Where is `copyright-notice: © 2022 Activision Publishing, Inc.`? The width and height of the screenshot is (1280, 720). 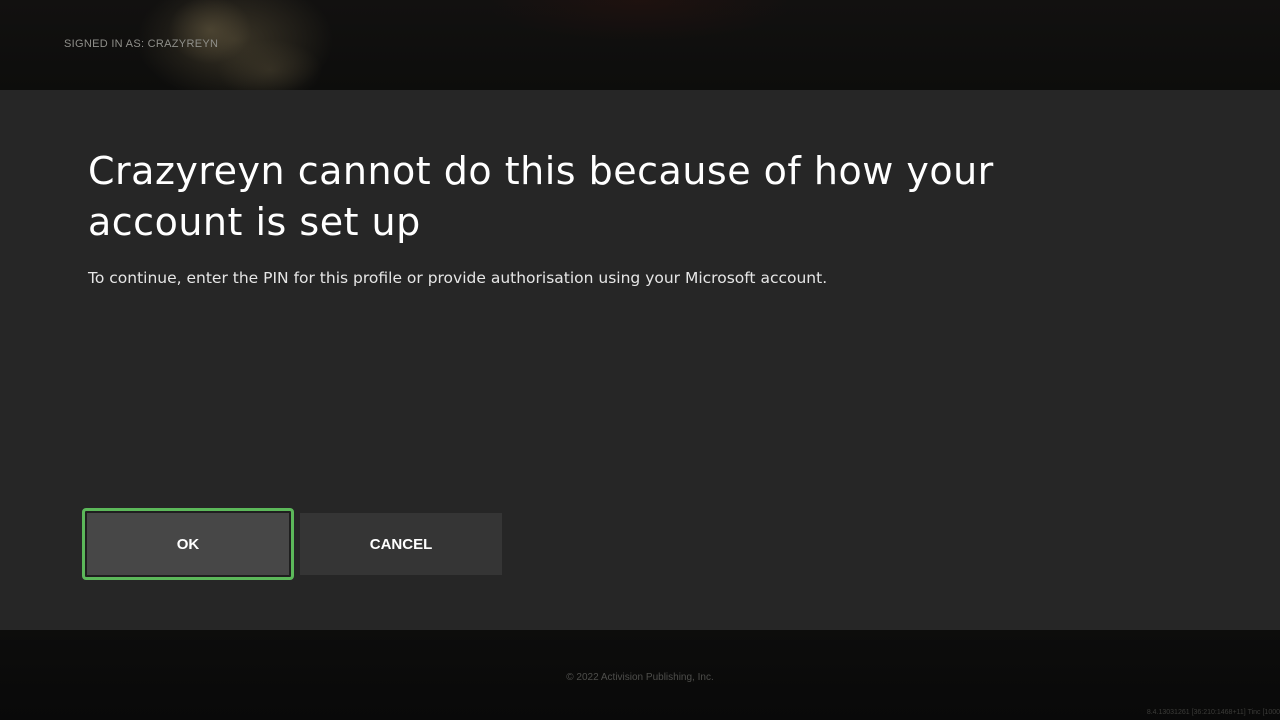 copyright-notice: © 2022 Activision Publishing, Inc. is located at coordinates (640, 677).